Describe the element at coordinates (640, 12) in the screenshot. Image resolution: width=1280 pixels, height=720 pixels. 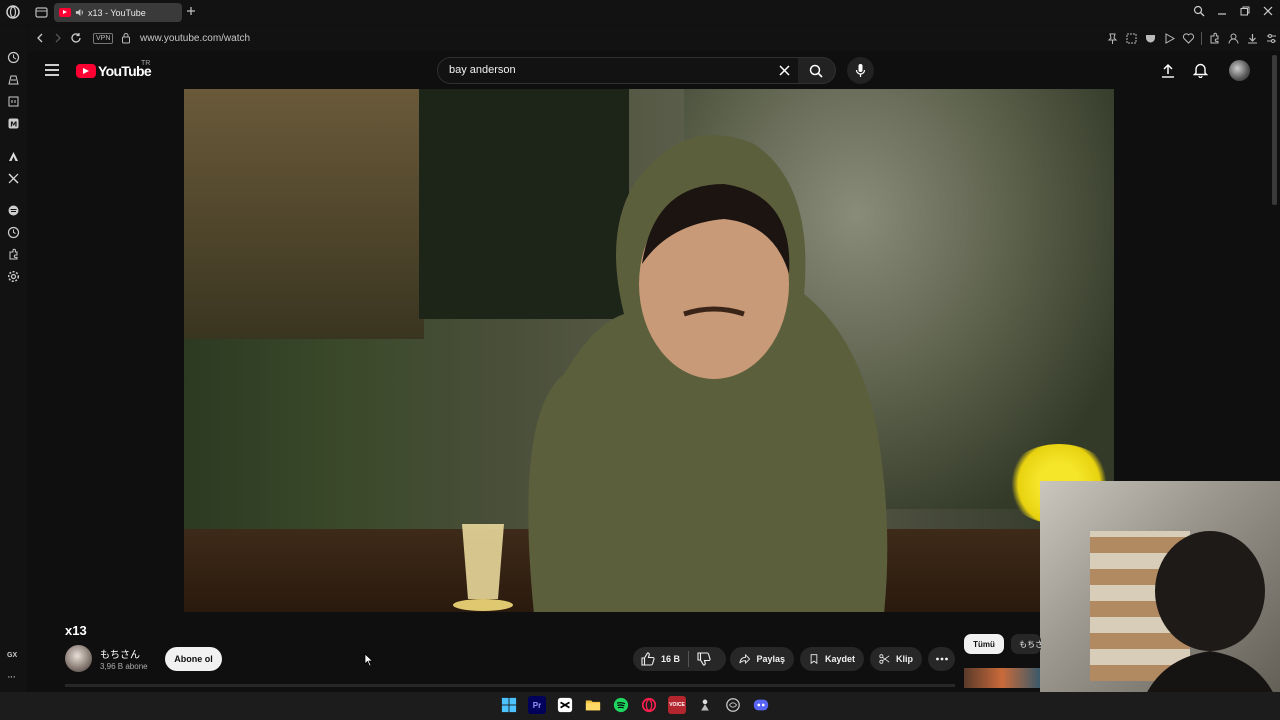
I see `browser-tab-bar: x13 - YouTube` at that location.